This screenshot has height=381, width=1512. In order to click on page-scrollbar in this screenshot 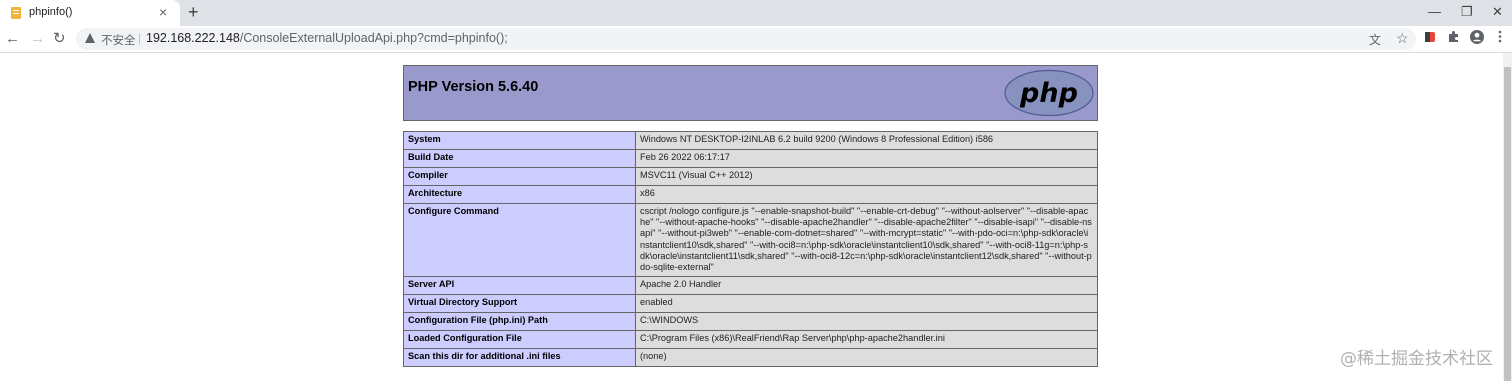, I will do `click(1507, 217)`.